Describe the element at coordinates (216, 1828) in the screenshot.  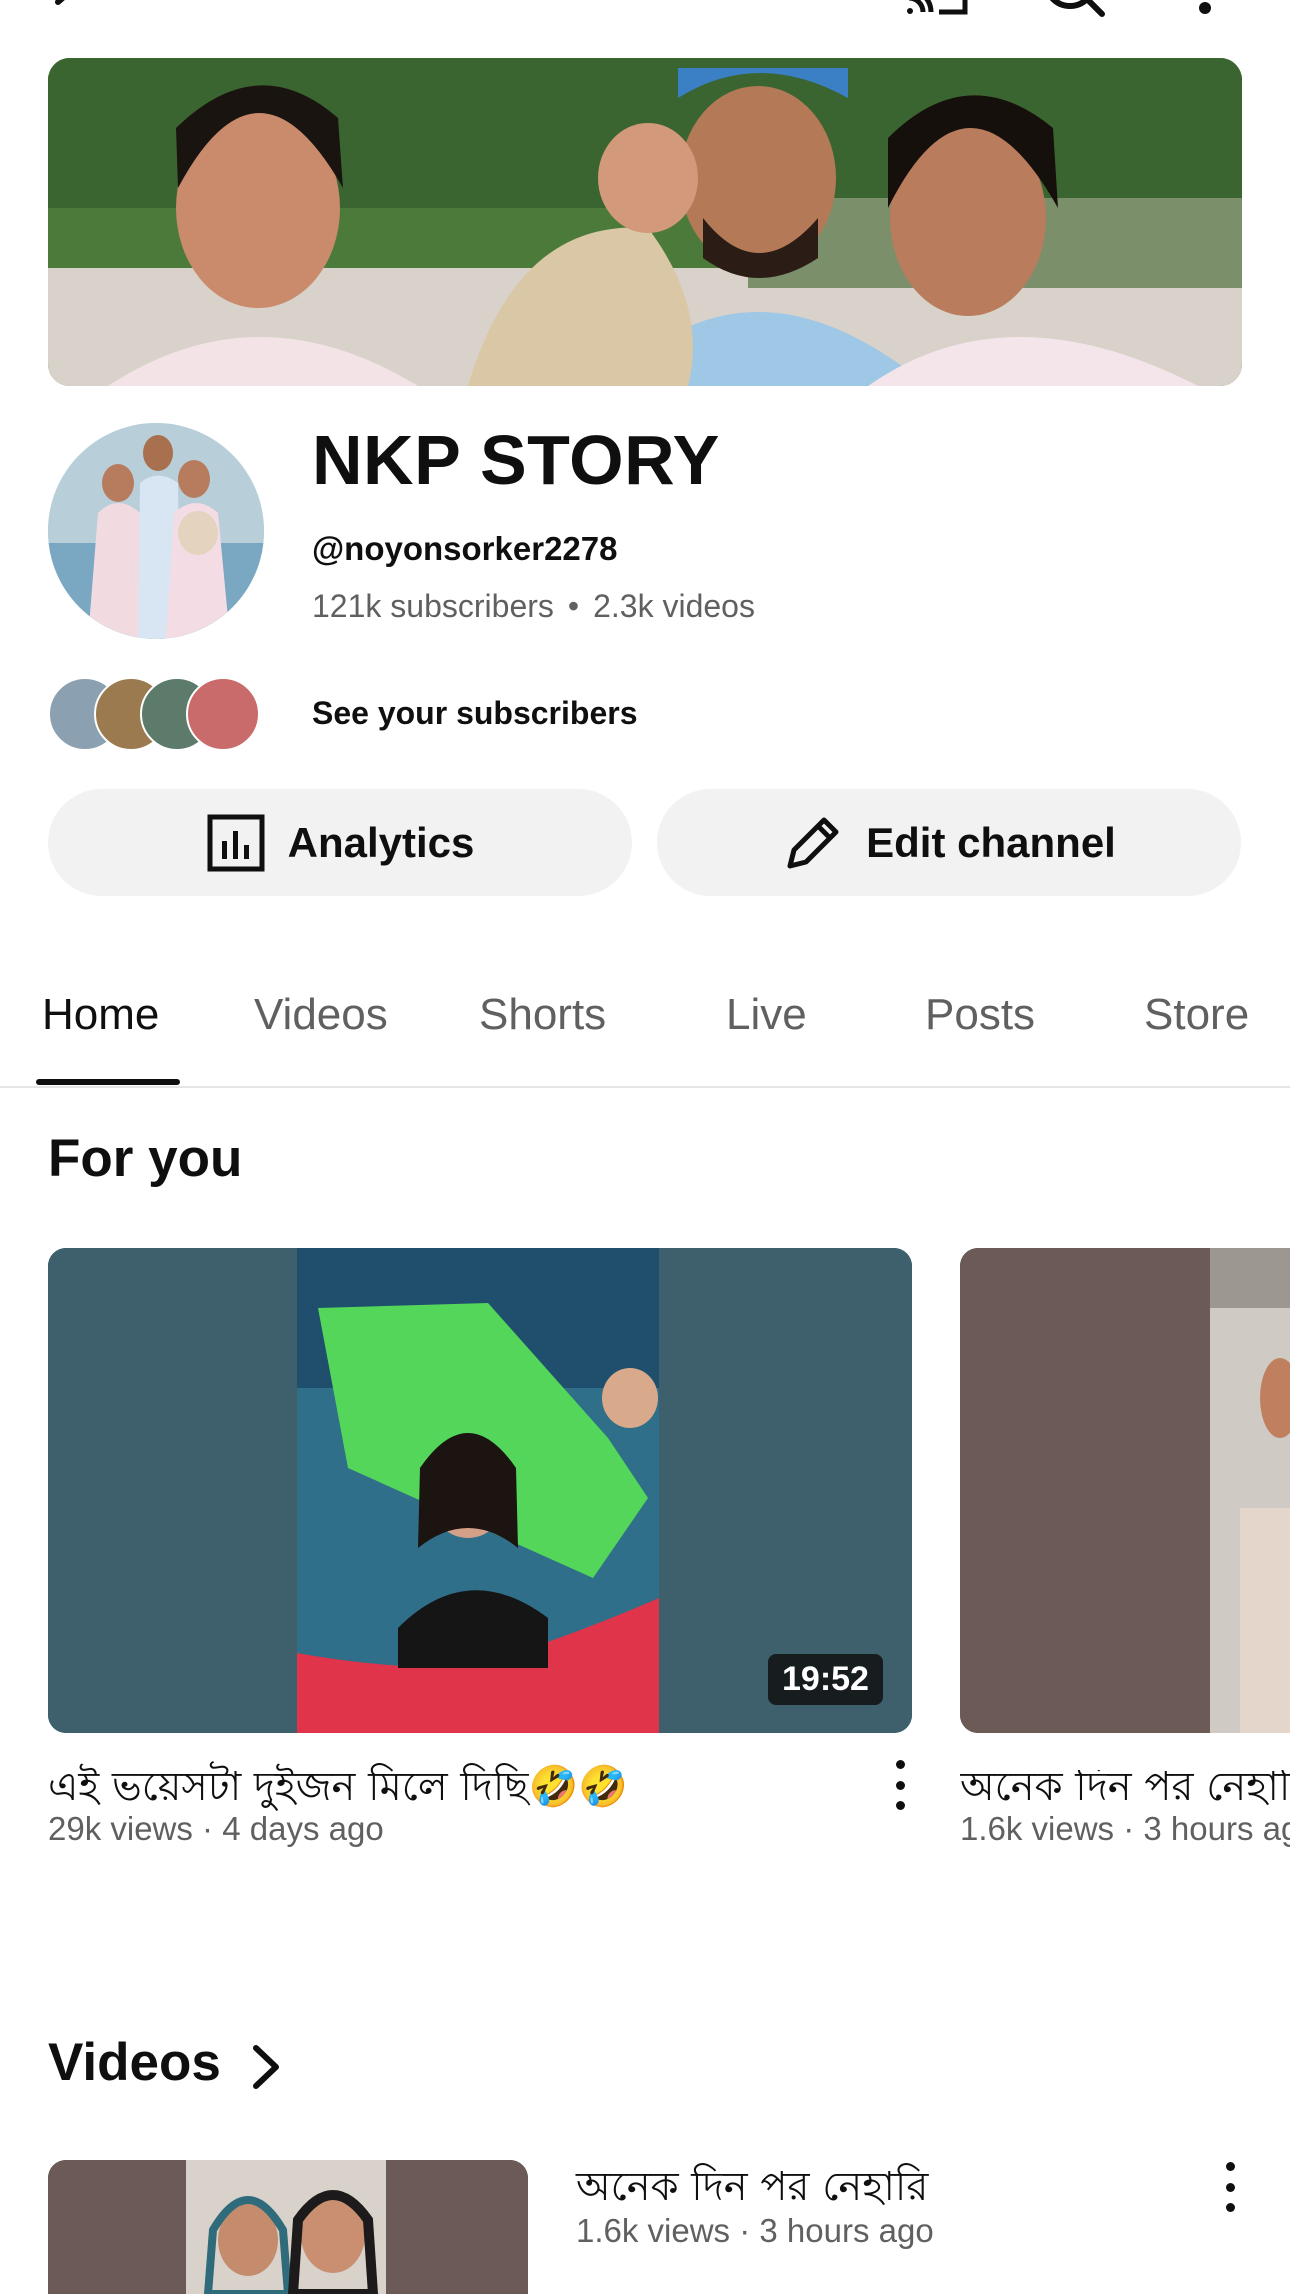
I see `video-meta: 29k views · 4 days ago` at that location.